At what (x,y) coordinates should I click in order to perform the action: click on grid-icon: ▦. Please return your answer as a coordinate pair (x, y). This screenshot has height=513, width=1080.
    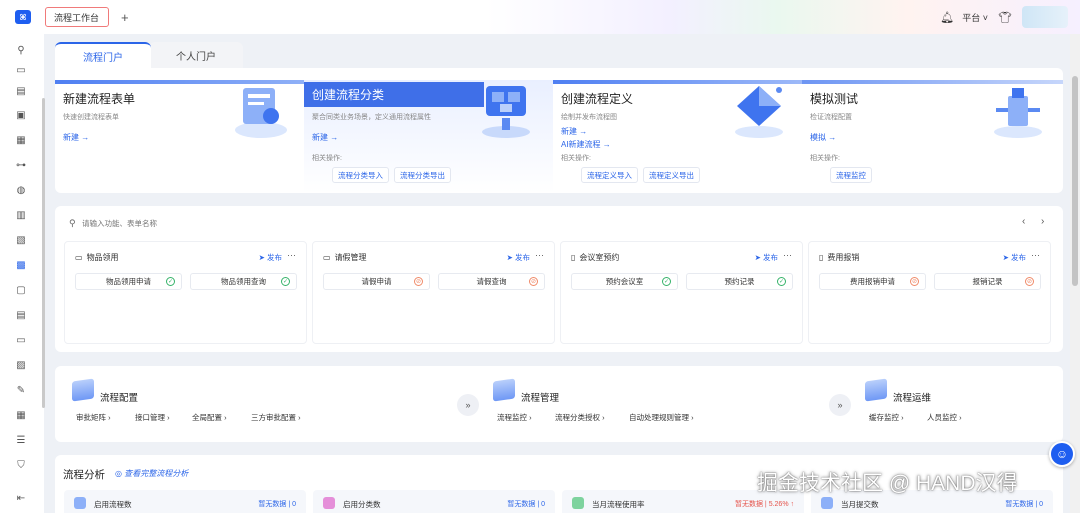
    Looking at the image, I should click on (21, 140).